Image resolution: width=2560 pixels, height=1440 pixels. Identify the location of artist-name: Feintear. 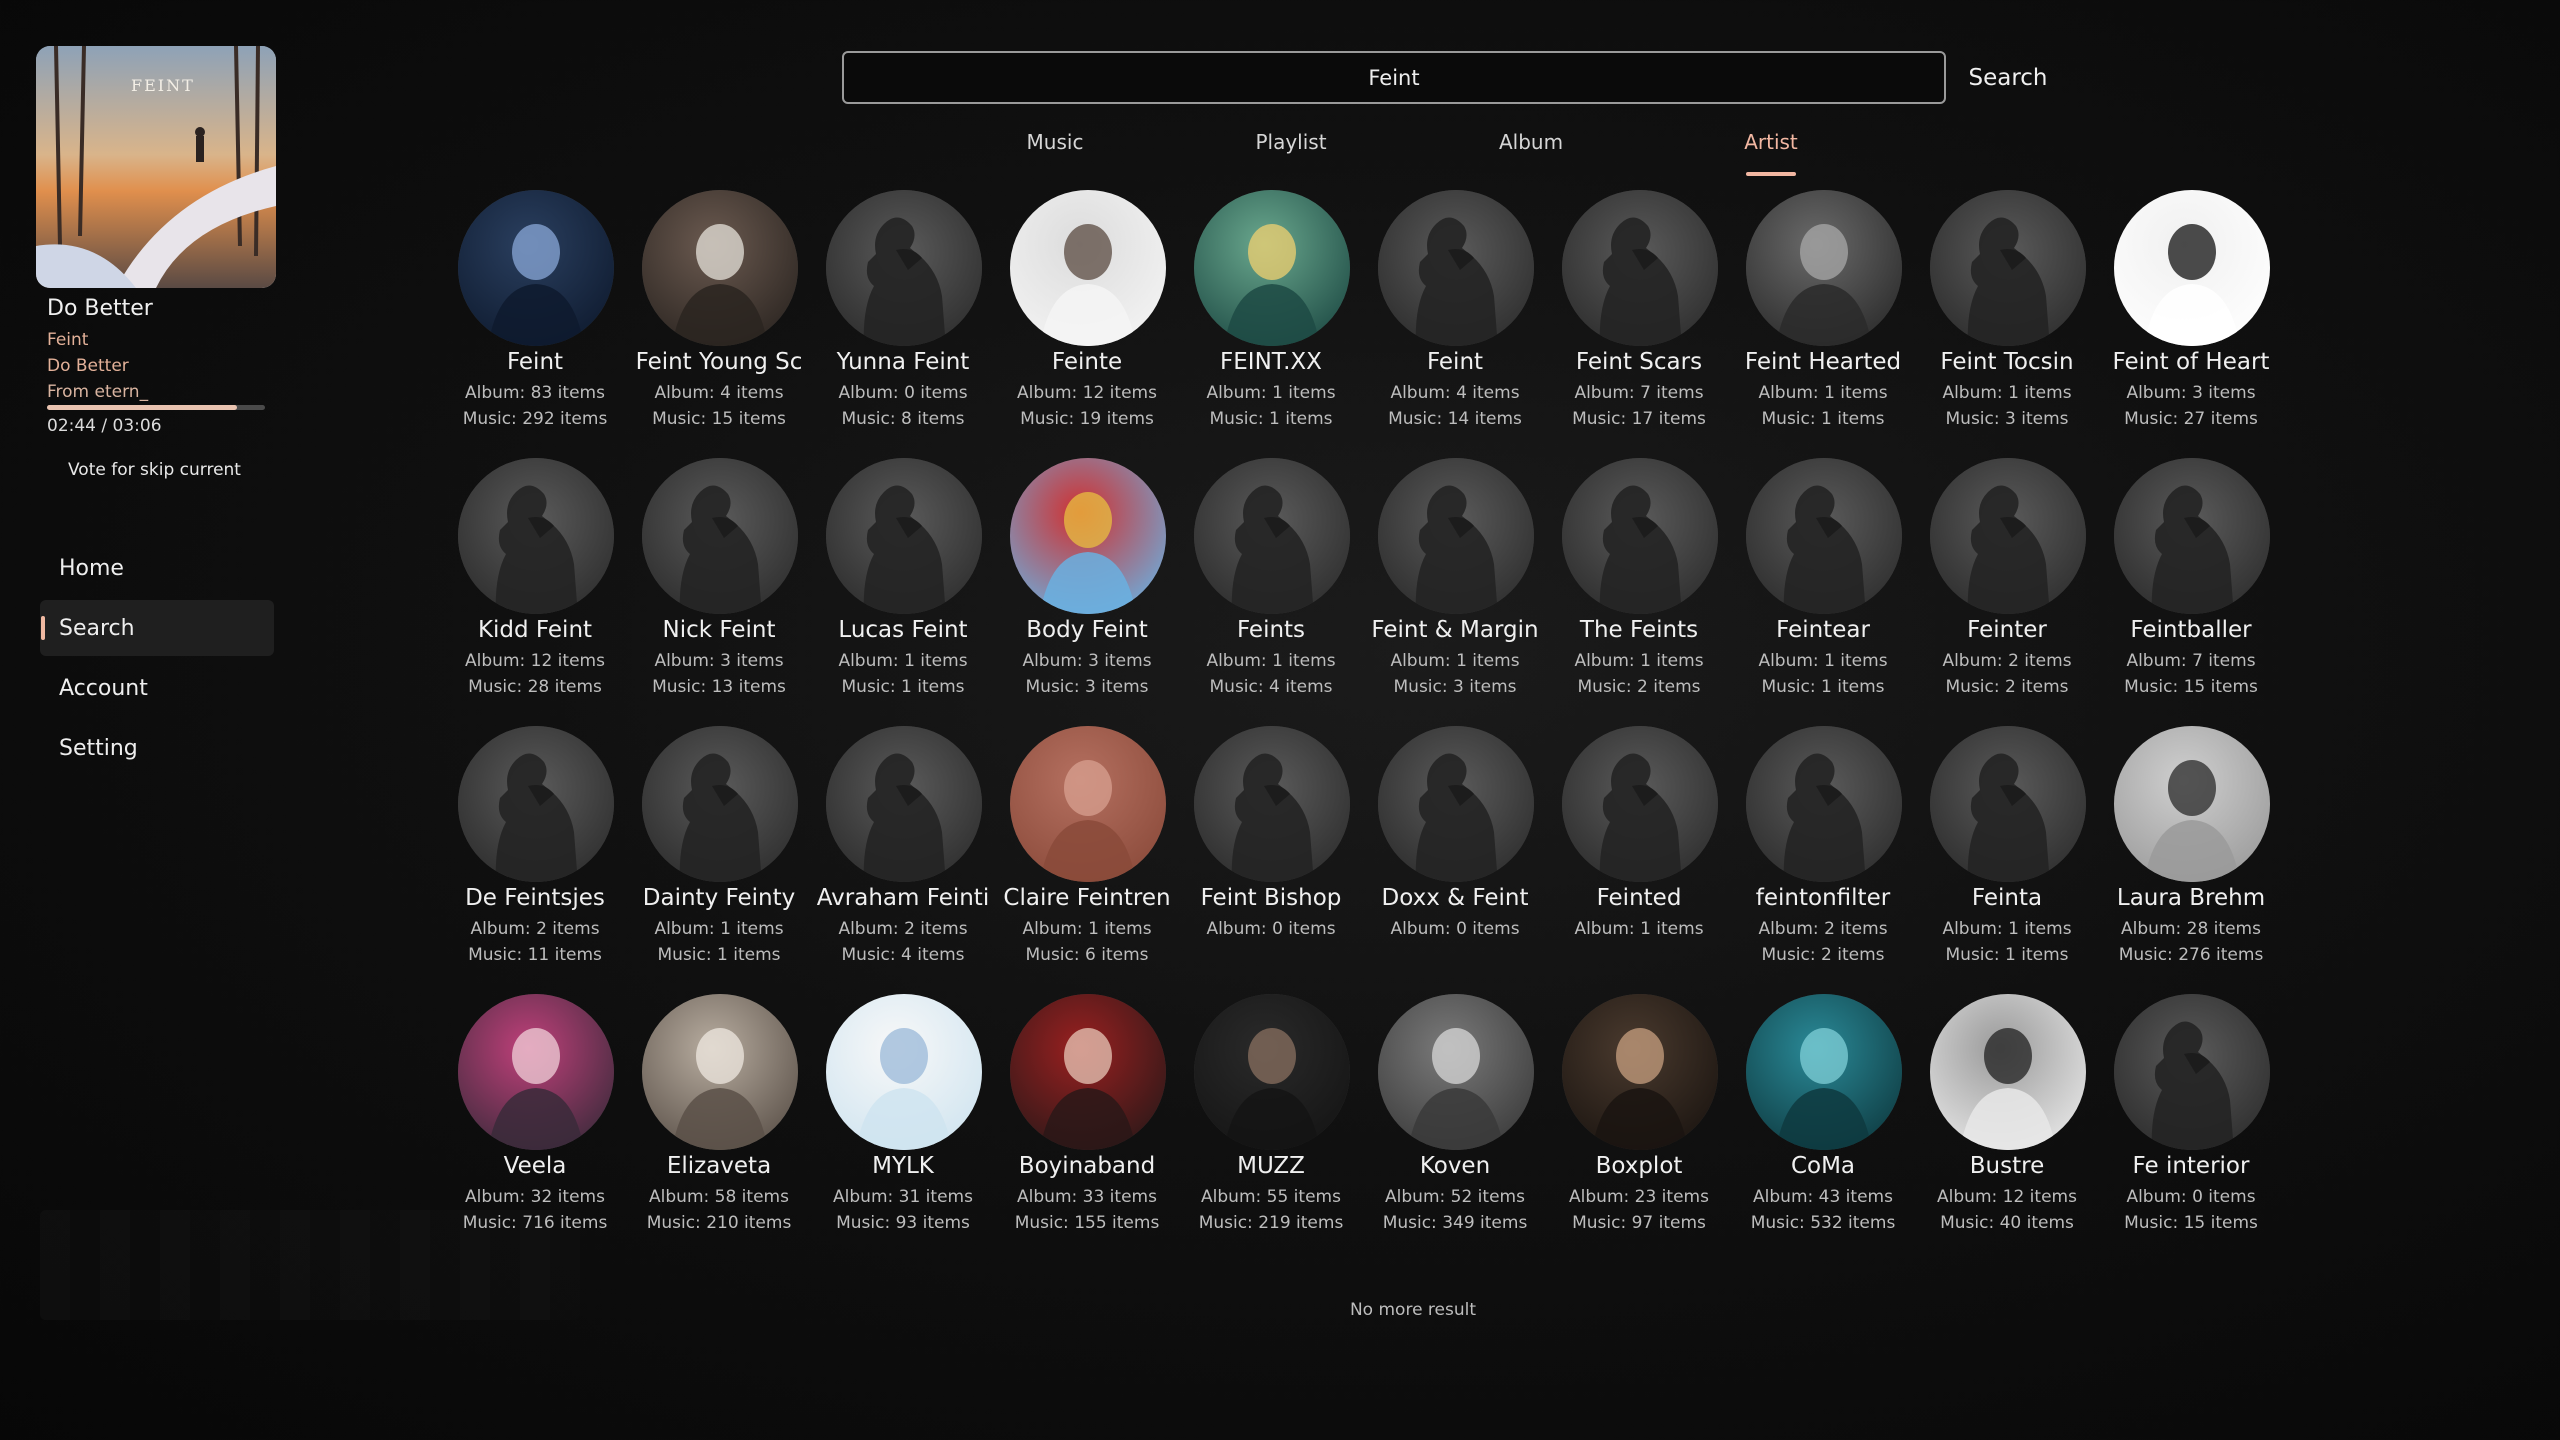
(1823, 630).